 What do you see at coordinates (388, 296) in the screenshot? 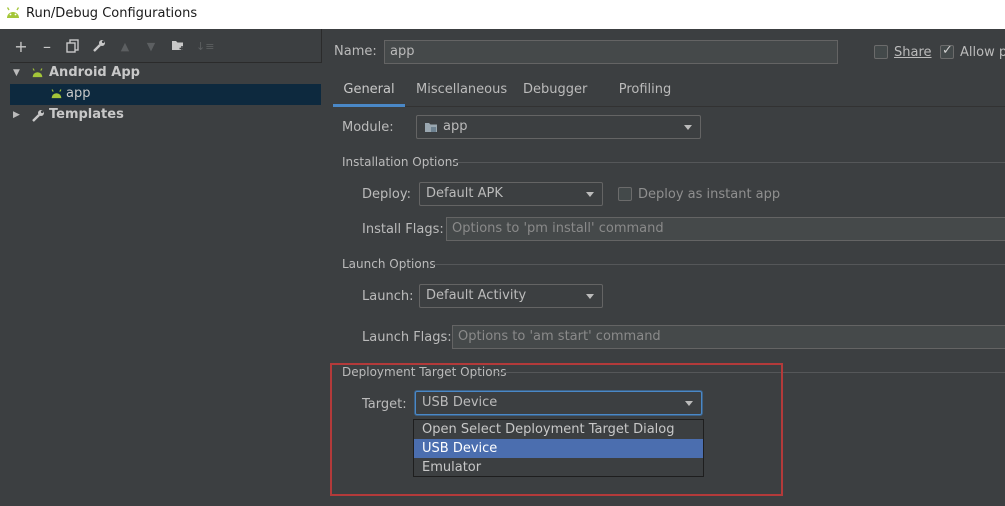
I see `launch-label: Launch:` at bounding box center [388, 296].